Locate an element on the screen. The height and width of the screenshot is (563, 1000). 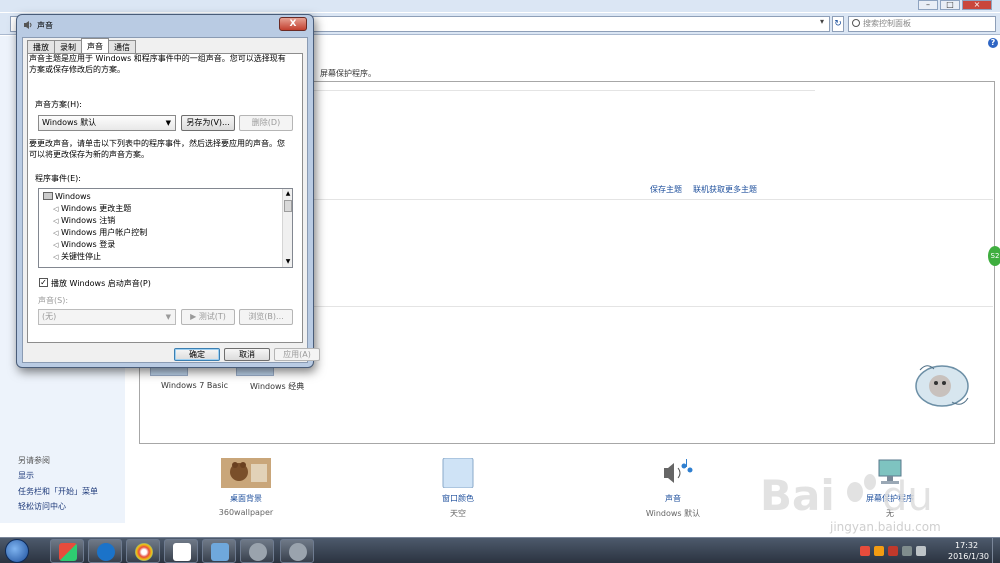
show-desktop-button is located at coordinates (996, 550).